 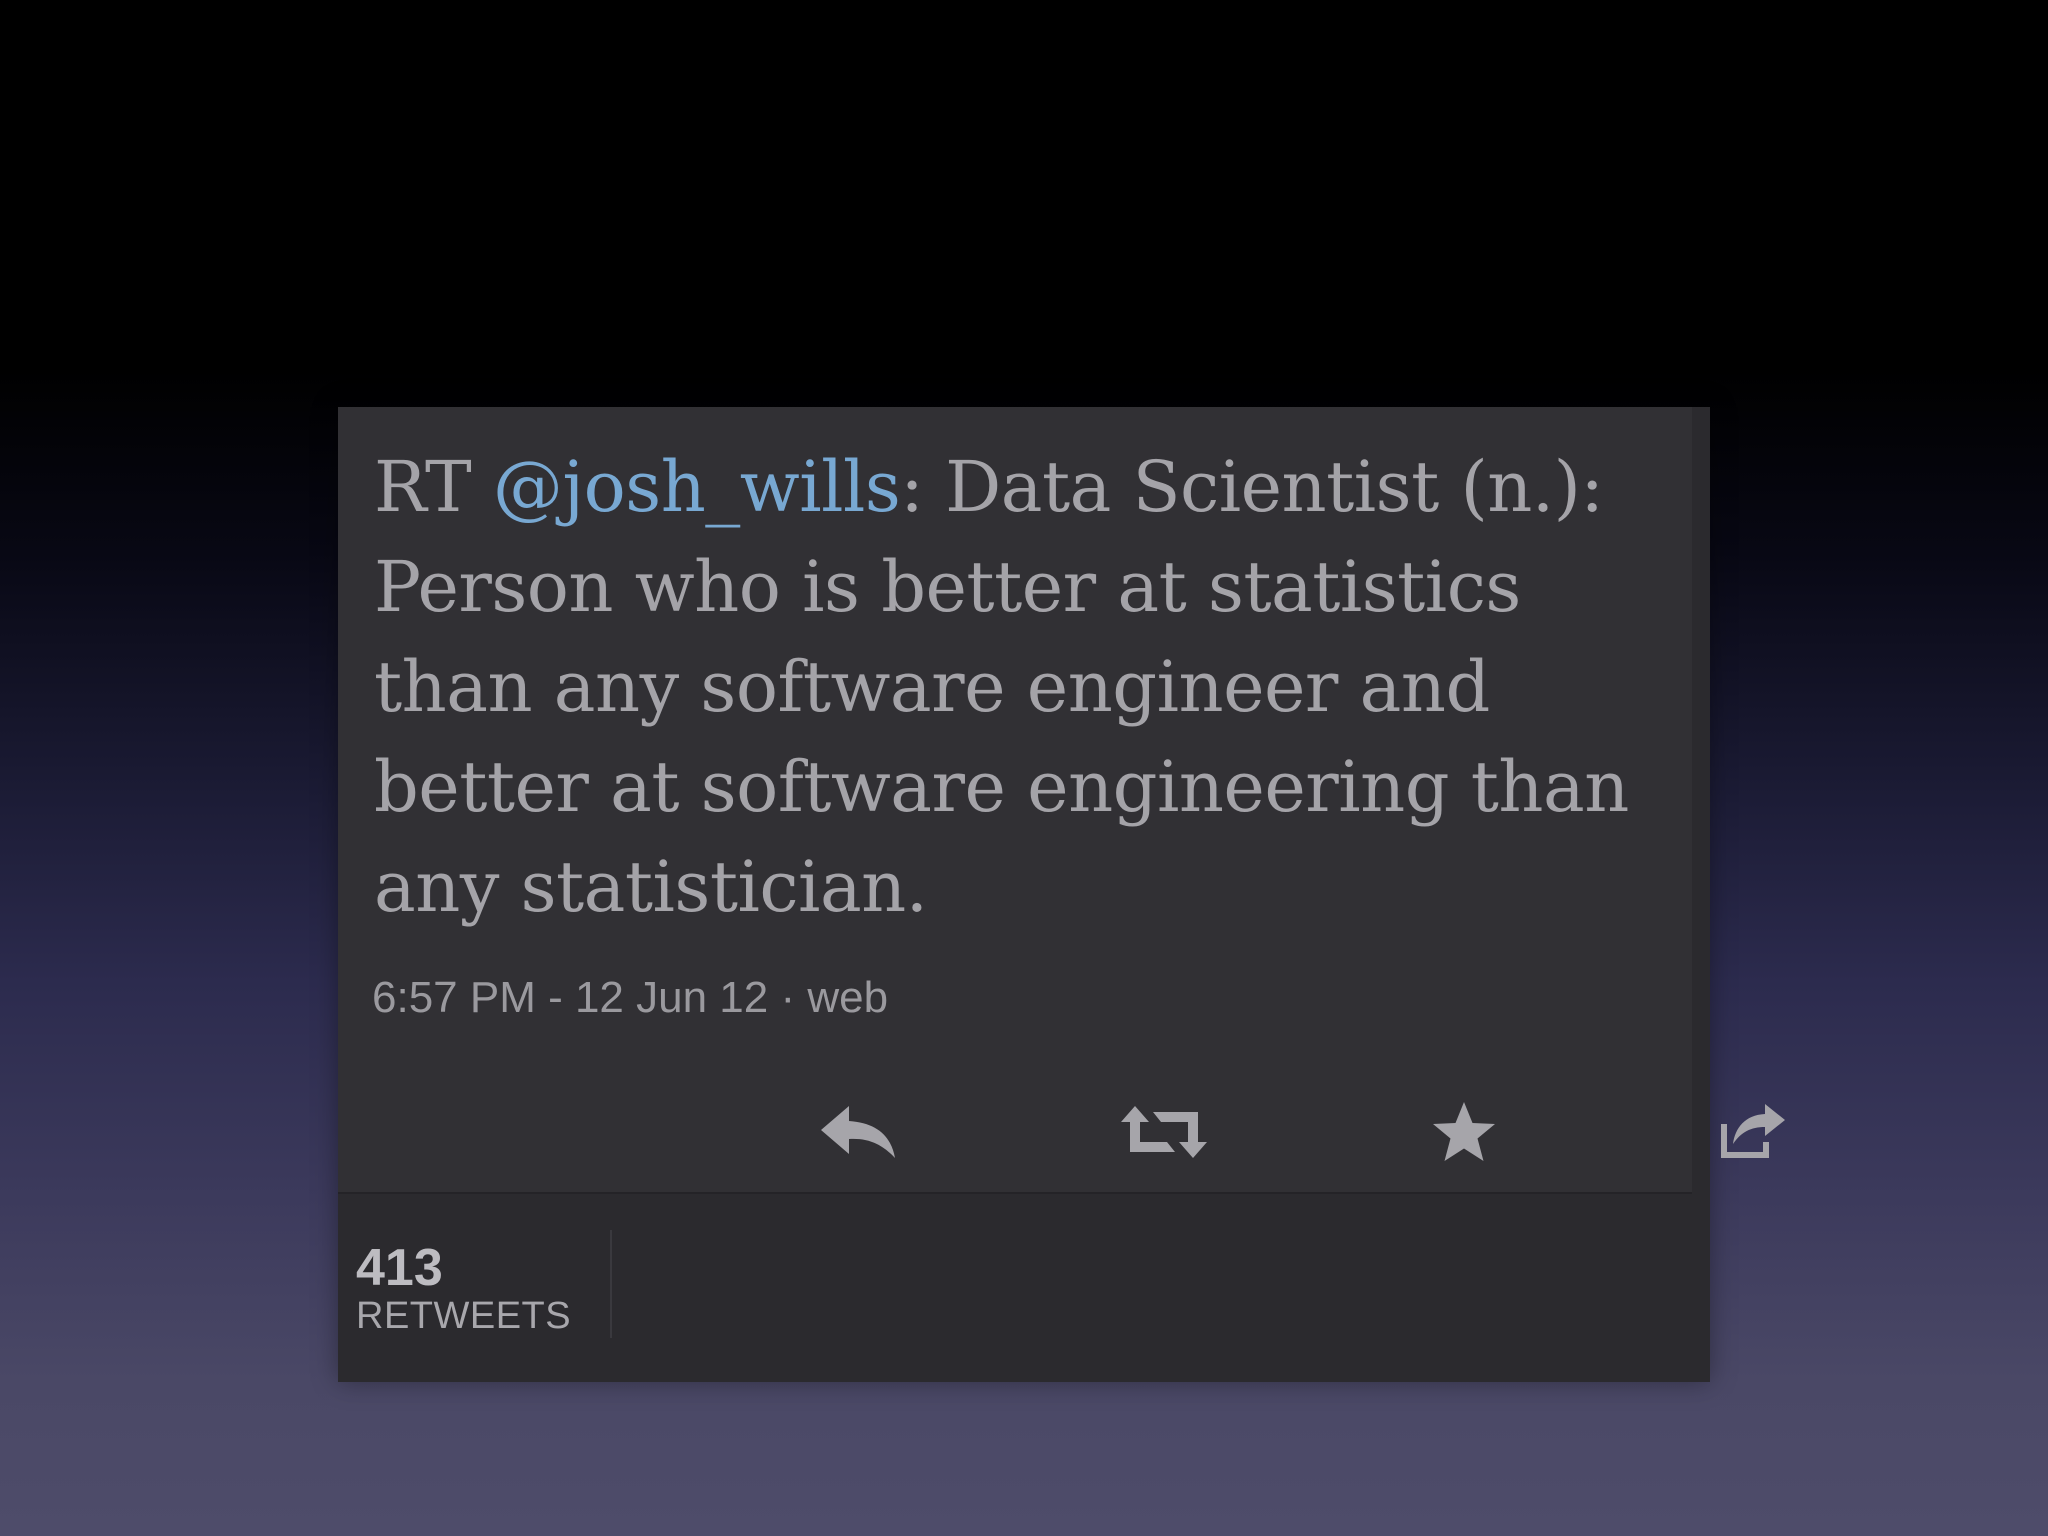 I want to click on retweets-stat: 413 RETWEETS, so click(x=476, y=1295).